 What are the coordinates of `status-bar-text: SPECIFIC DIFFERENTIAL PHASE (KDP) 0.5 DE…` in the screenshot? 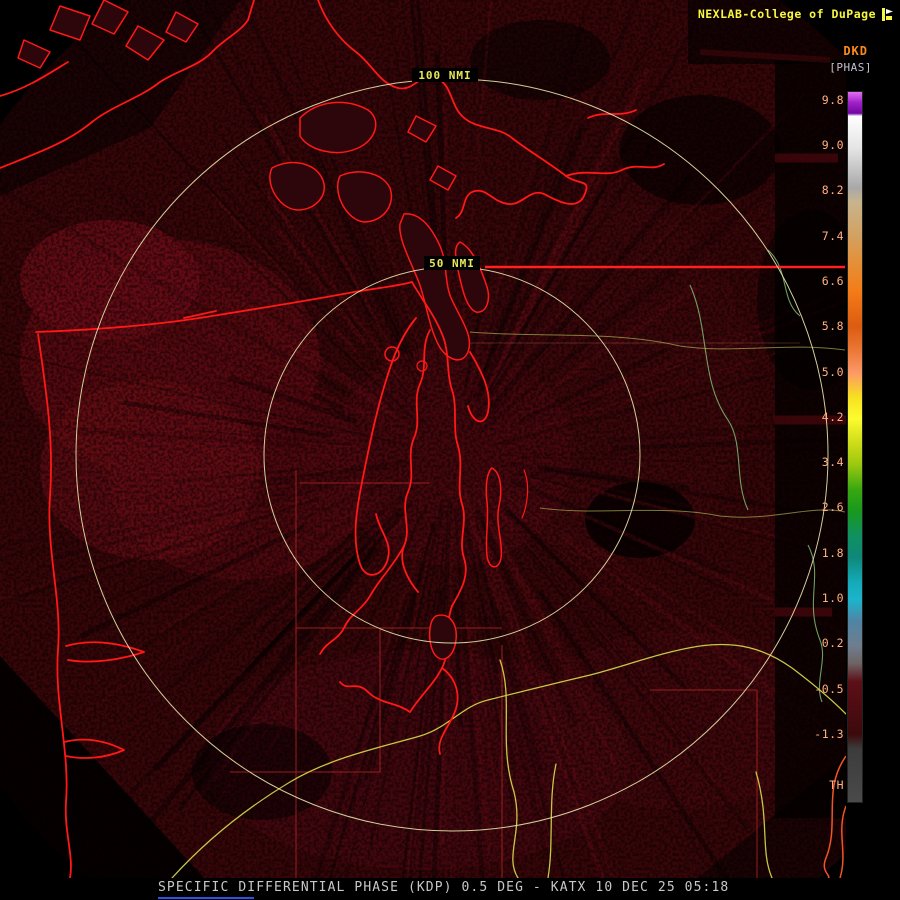 It's located at (444, 887).